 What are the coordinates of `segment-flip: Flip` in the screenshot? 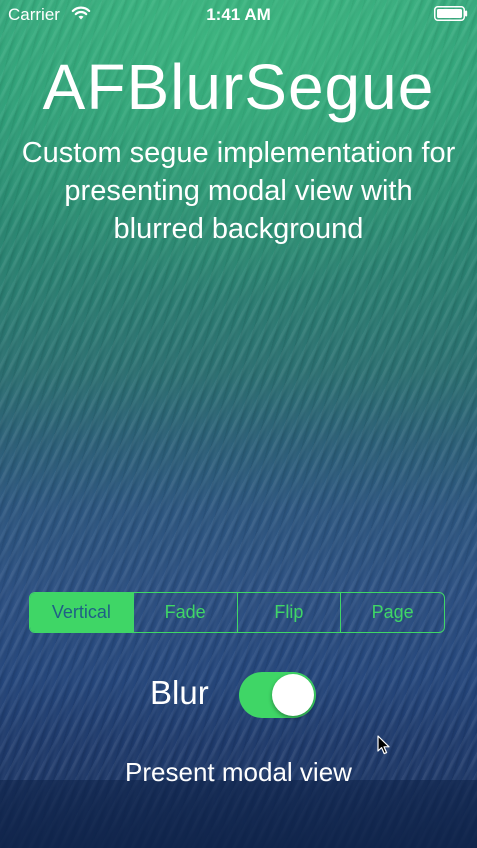 It's located at (288, 612).